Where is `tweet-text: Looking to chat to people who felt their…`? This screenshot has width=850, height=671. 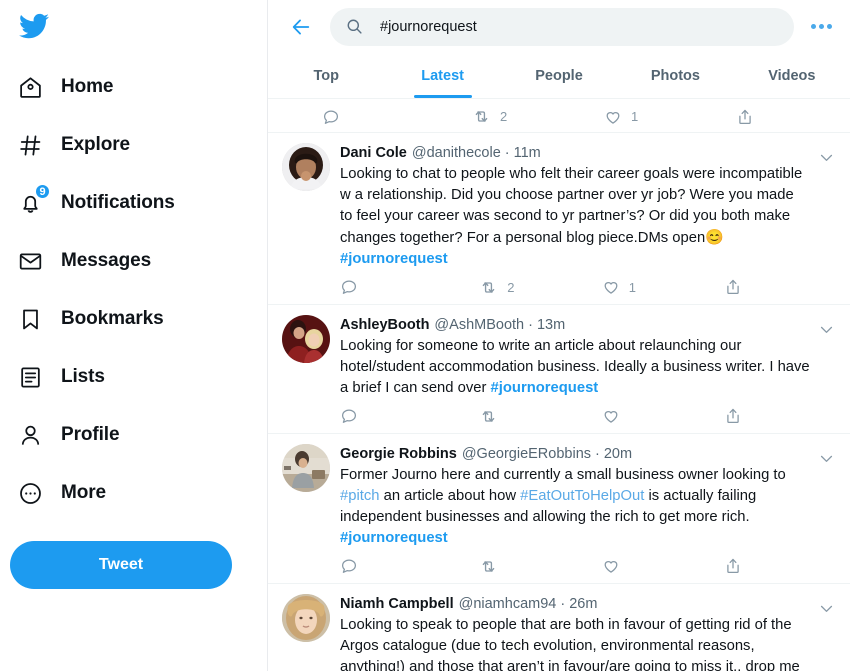
tweet-text: Looking to chat to people who felt their… is located at coordinates (575, 216).